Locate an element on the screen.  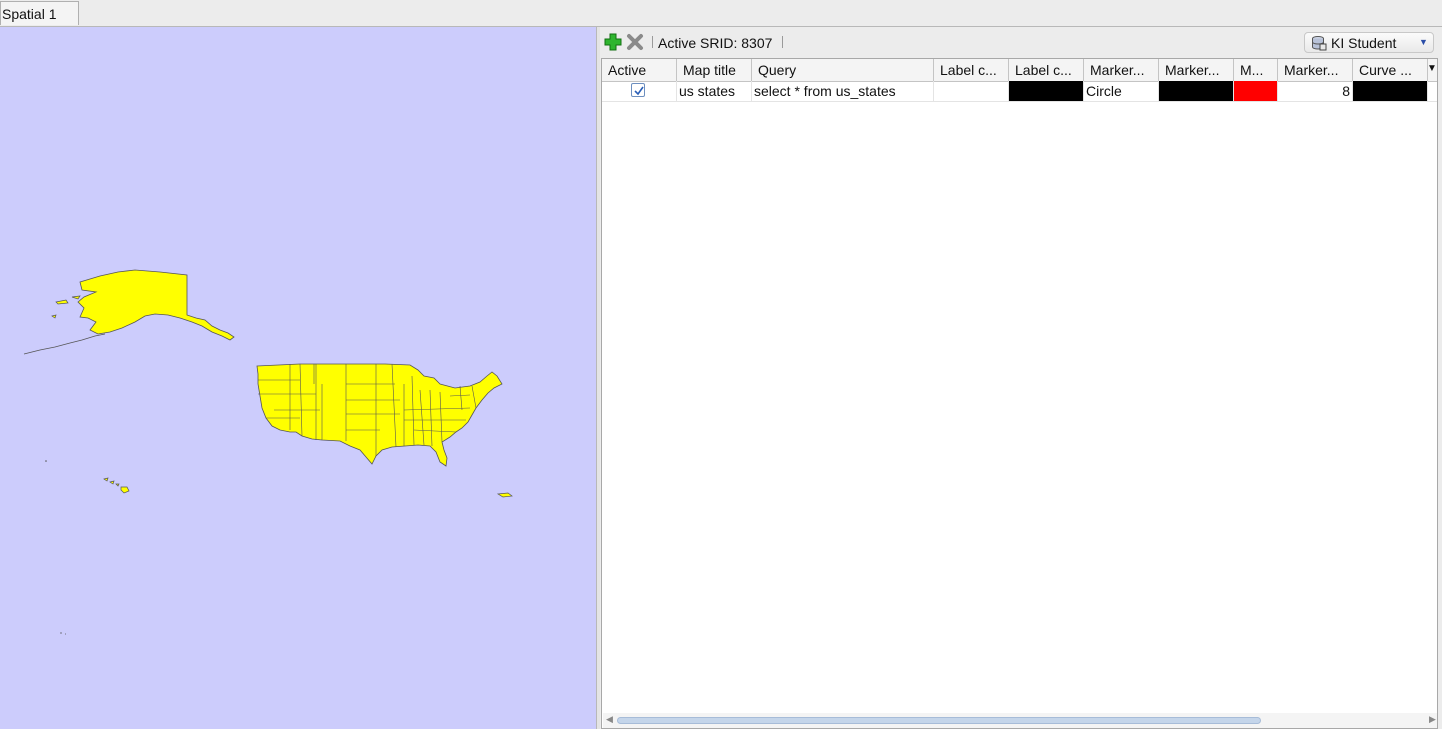
column-header-active: Active is located at coordinates (639, 70).